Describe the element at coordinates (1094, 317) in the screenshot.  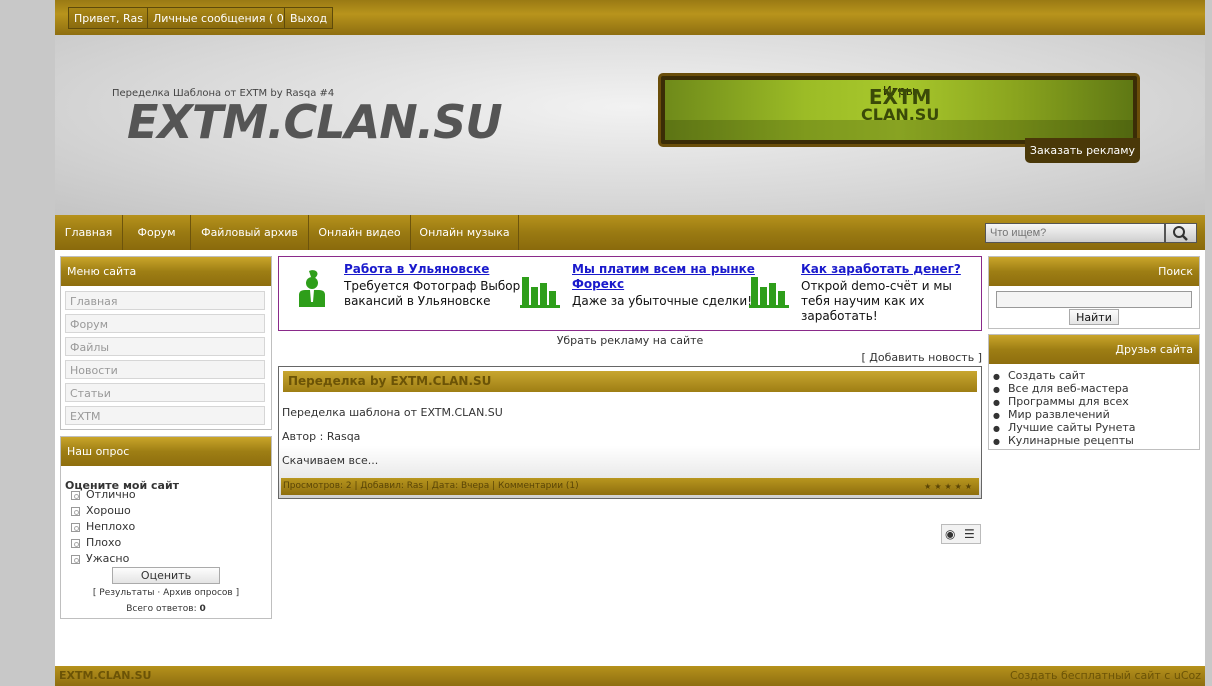
I see `site-search-button: Найти` at that location.